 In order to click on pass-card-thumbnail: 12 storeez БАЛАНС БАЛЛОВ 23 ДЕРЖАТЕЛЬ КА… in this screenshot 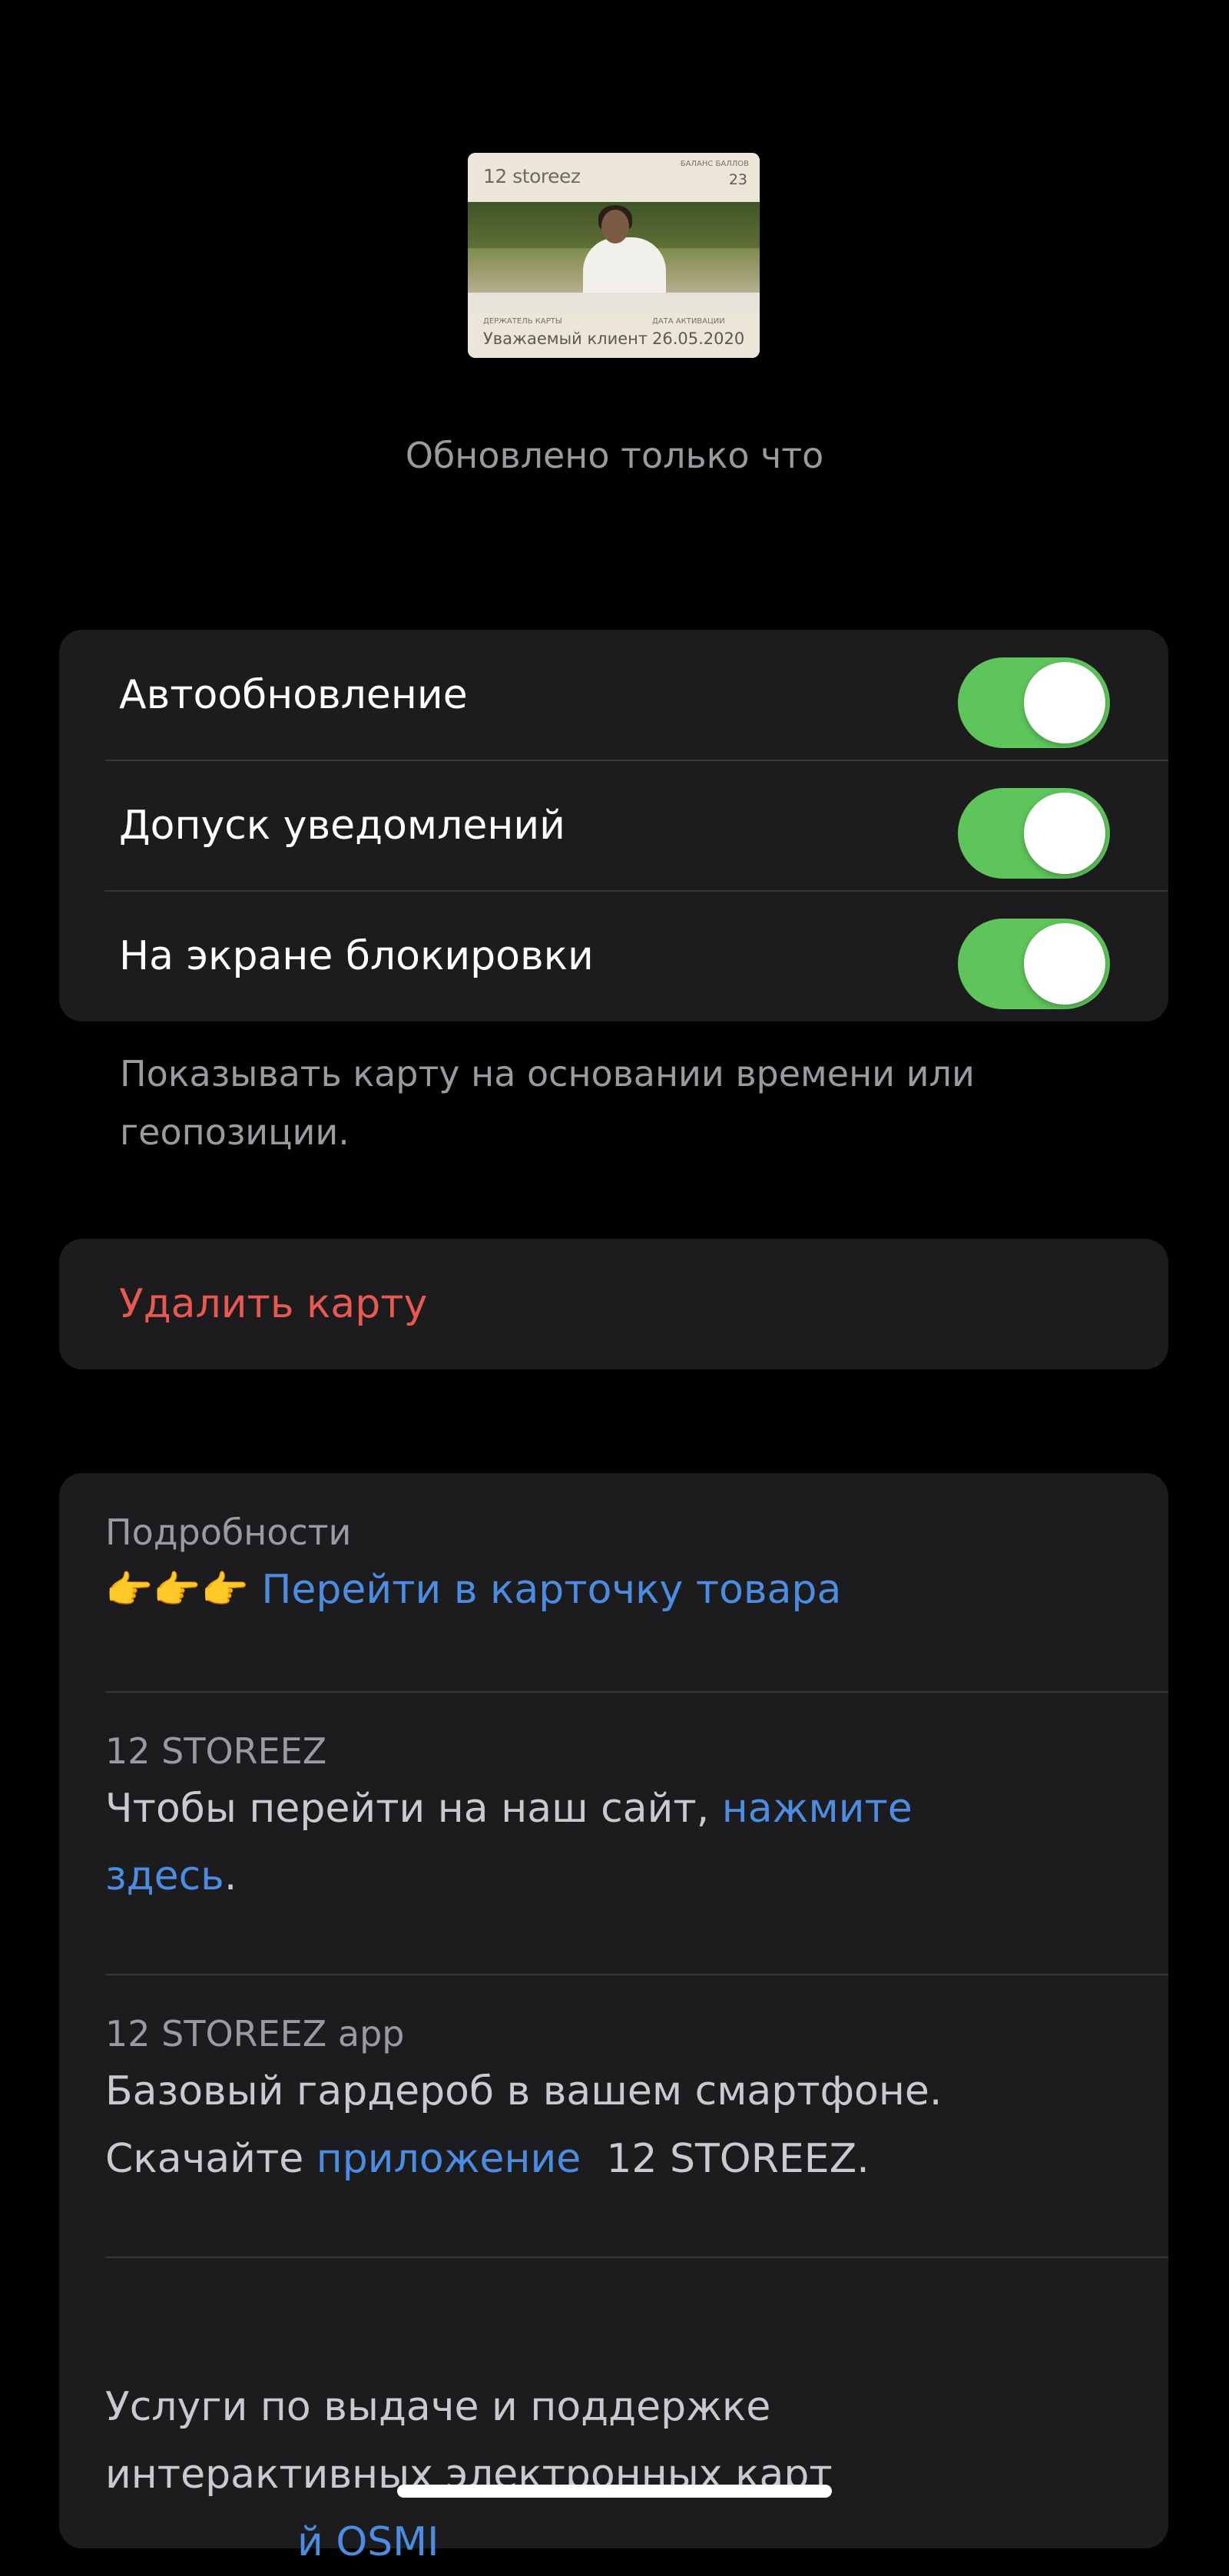, I will do `click(614, 256)`.